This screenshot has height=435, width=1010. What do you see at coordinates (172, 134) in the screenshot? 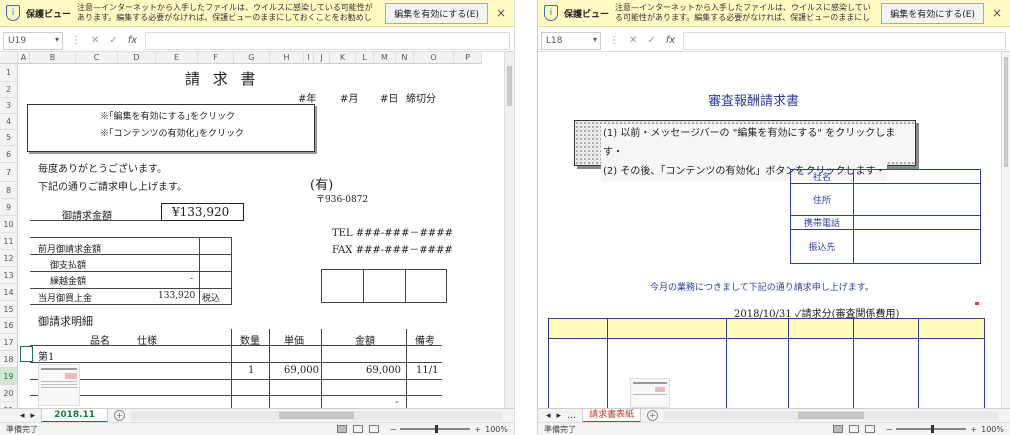
I see `note-line-2: ※｢コンテンツの有効化｣をクリック` at bounding box center [172, 134].